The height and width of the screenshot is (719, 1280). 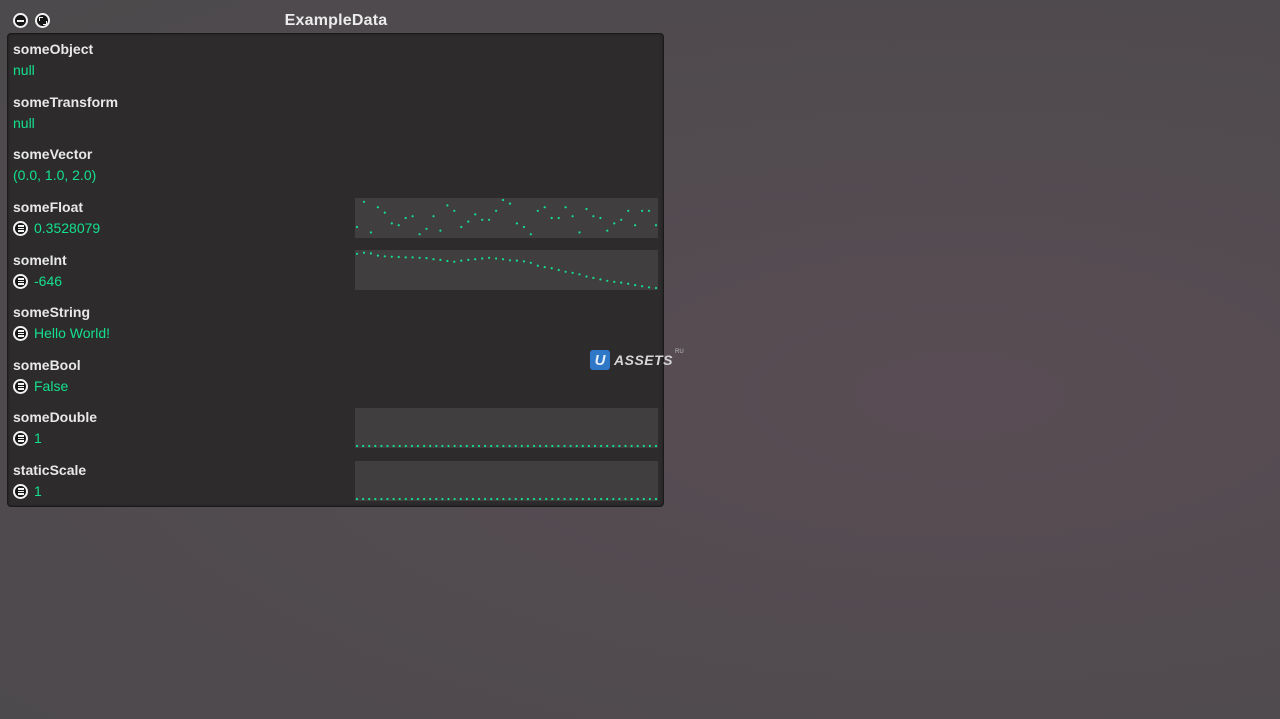 I want to click on field-value: -646, so click(x=48, y=281).